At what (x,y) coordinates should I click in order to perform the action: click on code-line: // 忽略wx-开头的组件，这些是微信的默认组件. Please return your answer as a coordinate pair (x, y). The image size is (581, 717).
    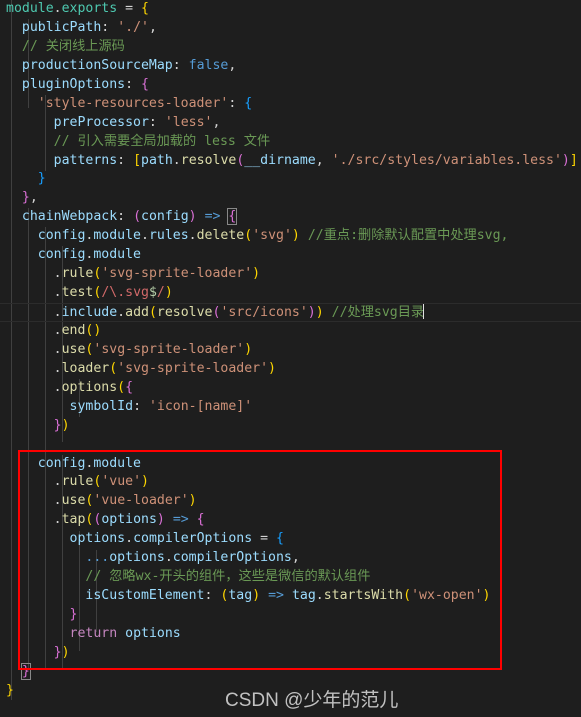
    Looking at the image, I should click on (290, 577).